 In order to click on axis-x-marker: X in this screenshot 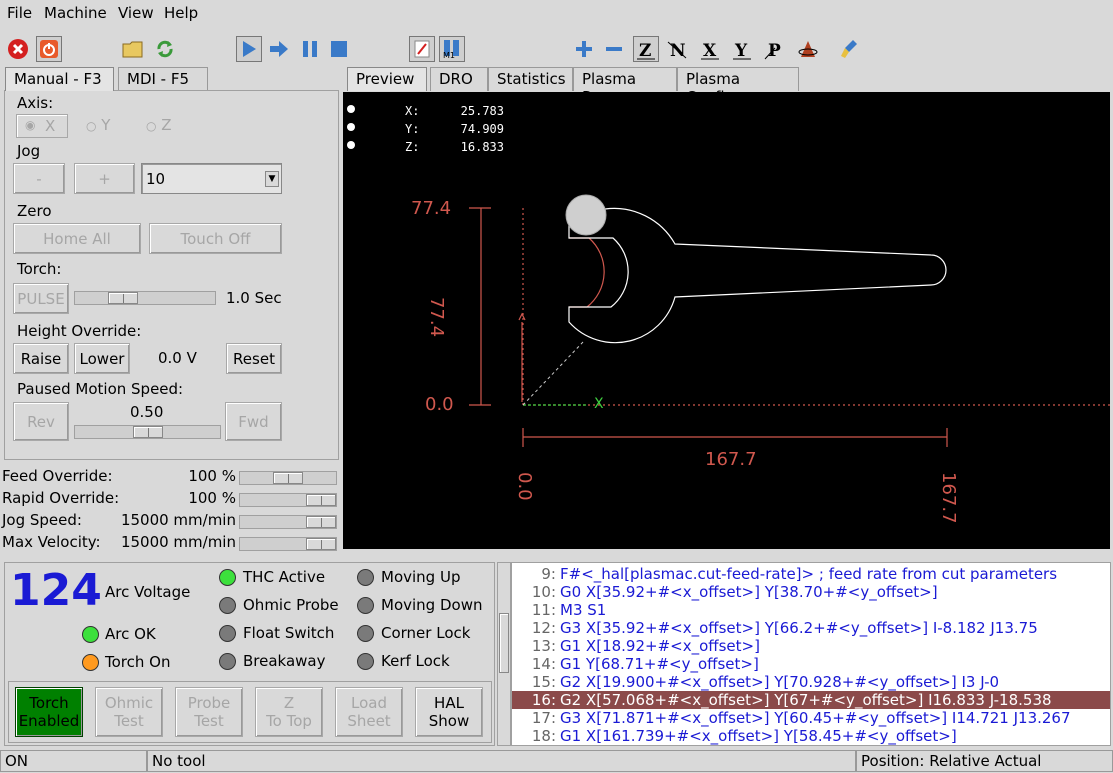, I will do `click(599, 404)`.